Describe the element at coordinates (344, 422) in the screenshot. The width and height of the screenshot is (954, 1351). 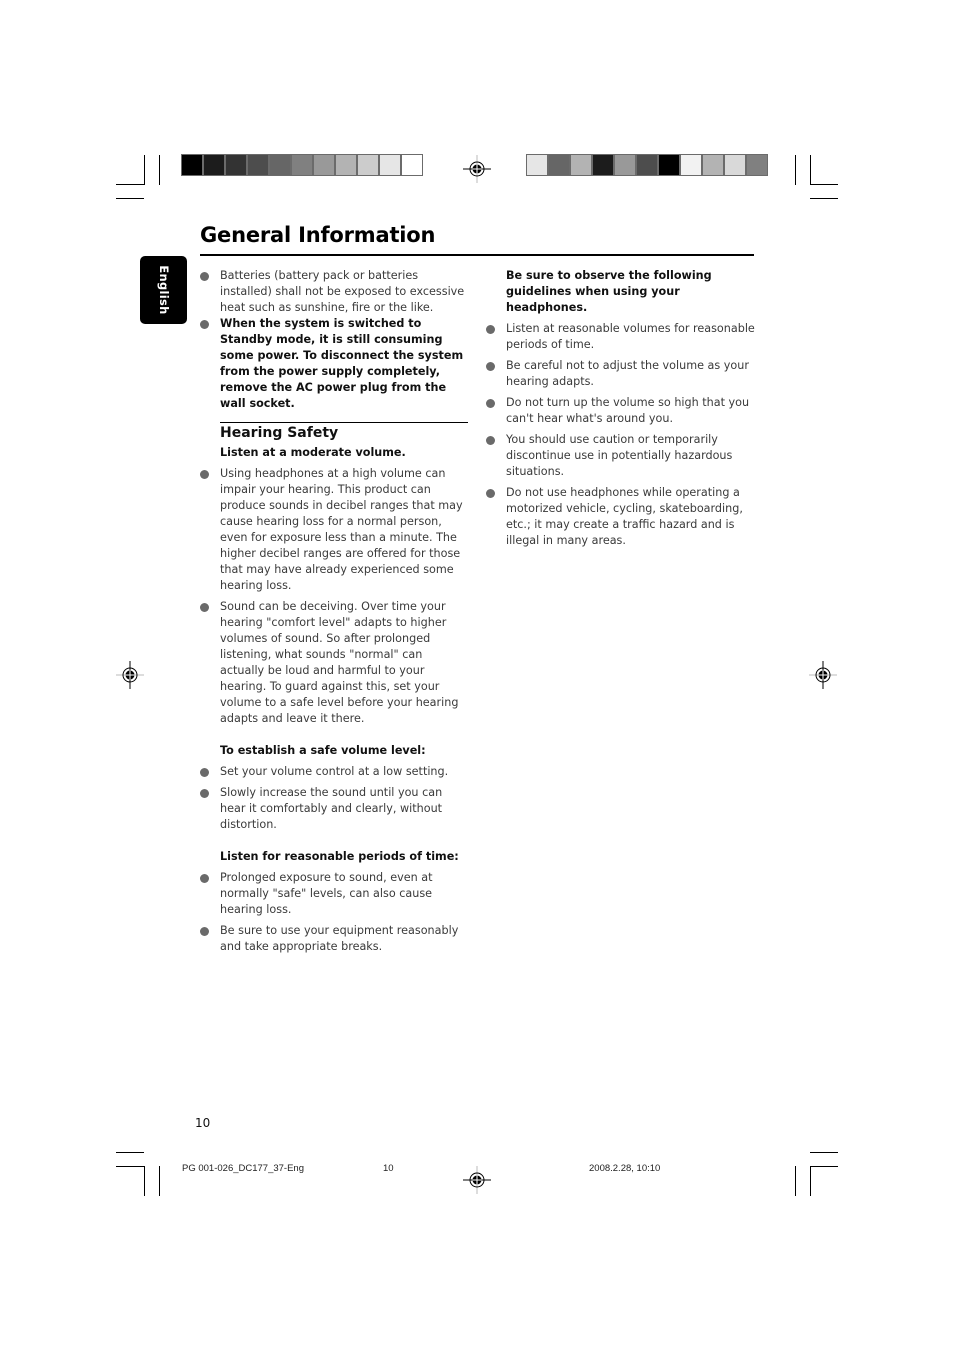
I see `section-divider` at that location.